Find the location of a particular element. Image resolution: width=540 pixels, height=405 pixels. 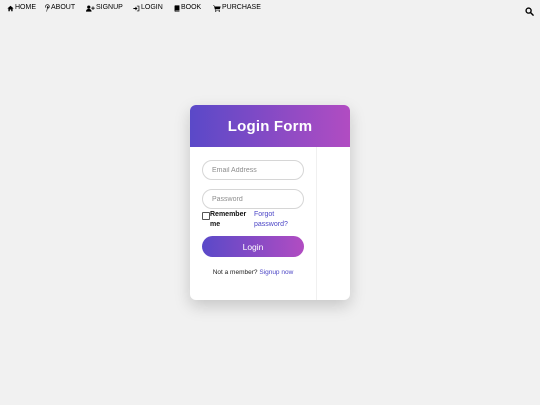

nav-item-login: LOGIN is located at coordinates (148, 8).